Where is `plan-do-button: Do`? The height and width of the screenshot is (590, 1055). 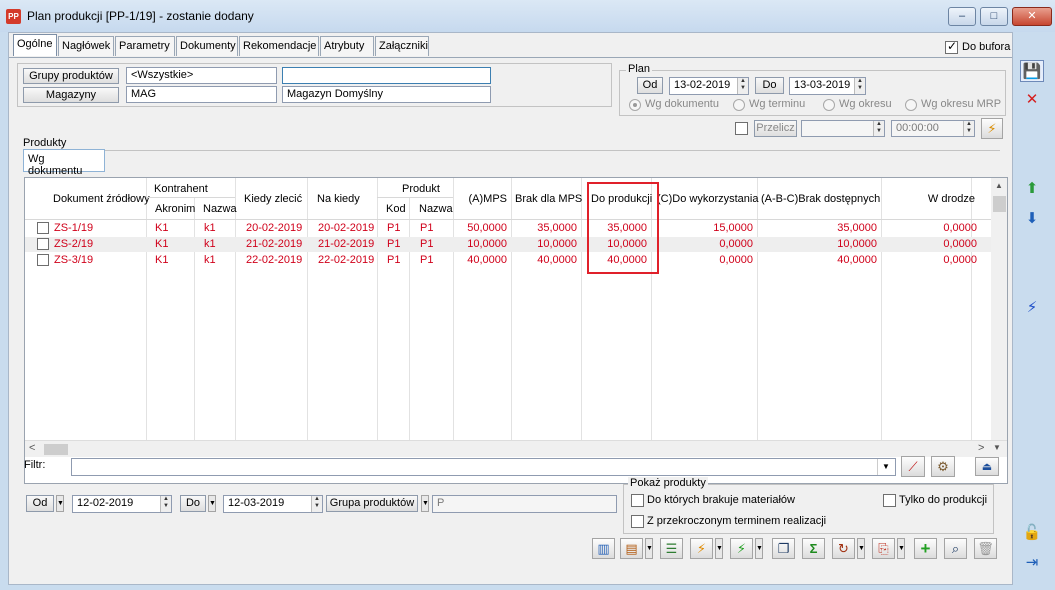
plan-do-button: Do is located at coordinates (769, 85).